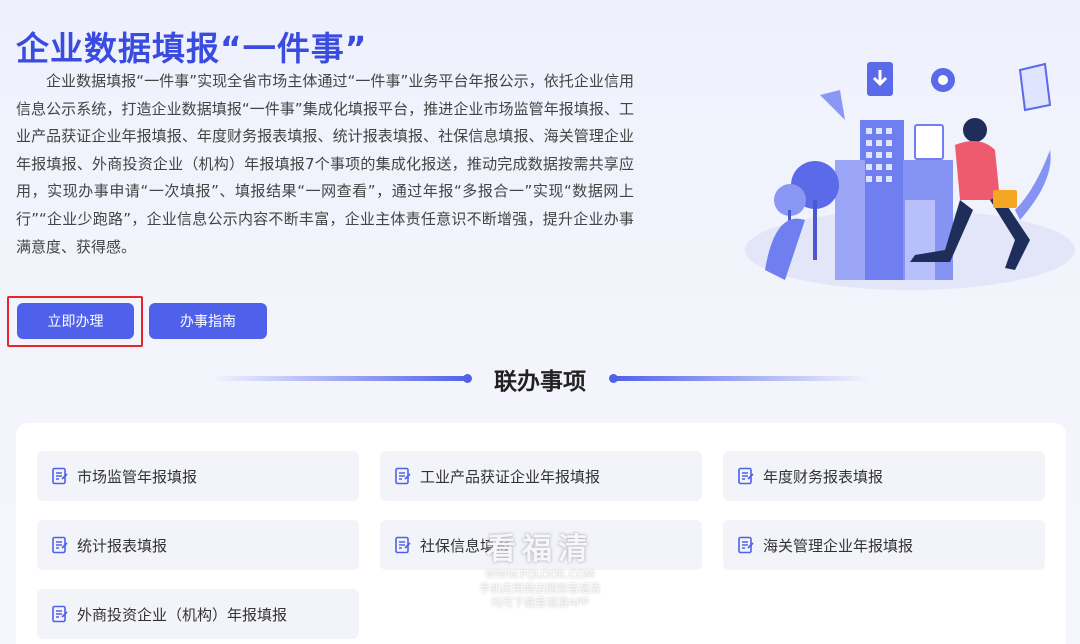 The image size is (1080, 644). I want to click on item-social-security: 社保信息填报, so click(541, 545).